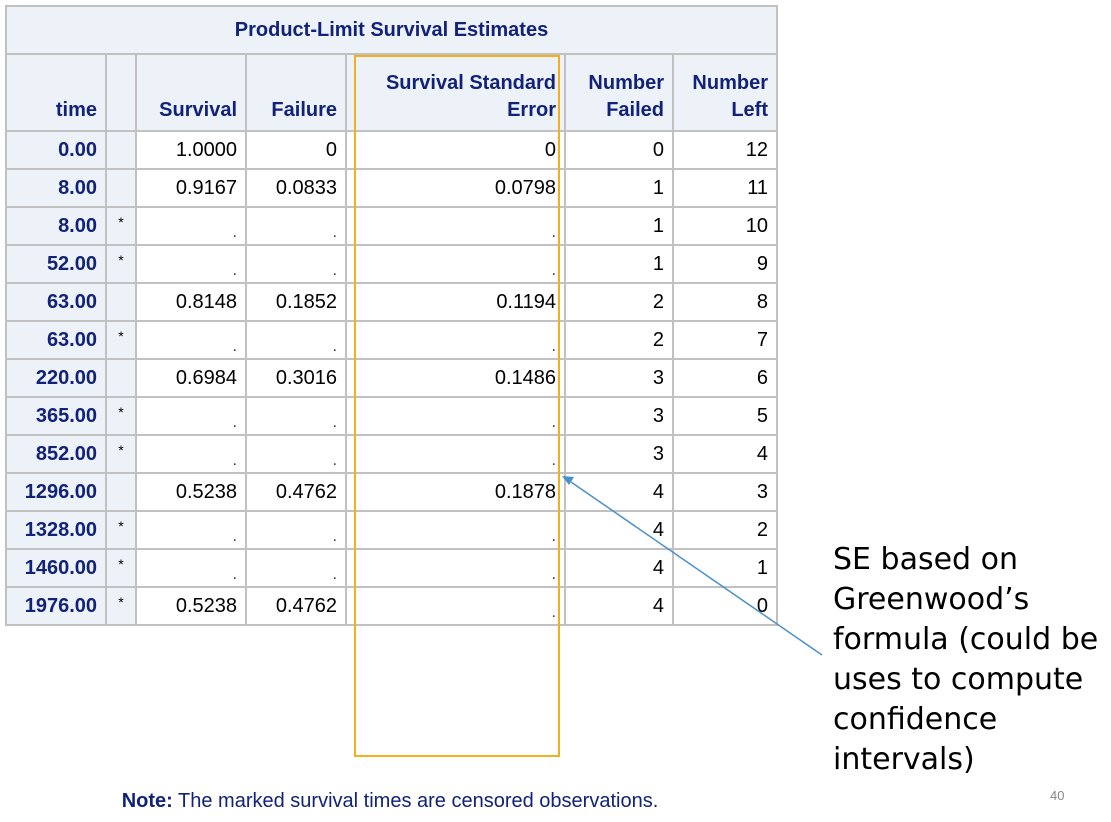 This screenshot has width=1111, height=822. What do you see at coordinates (904, 759) in the screenshot?
I see `callout-line-6: intervals)` at bounding box center [904, 759].